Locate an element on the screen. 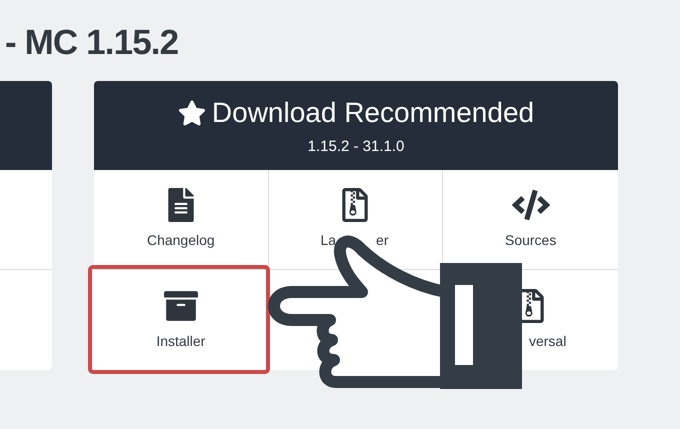 This screenshot has width=680, height=429. option-link: Sources is located at coordinates (530, 240).